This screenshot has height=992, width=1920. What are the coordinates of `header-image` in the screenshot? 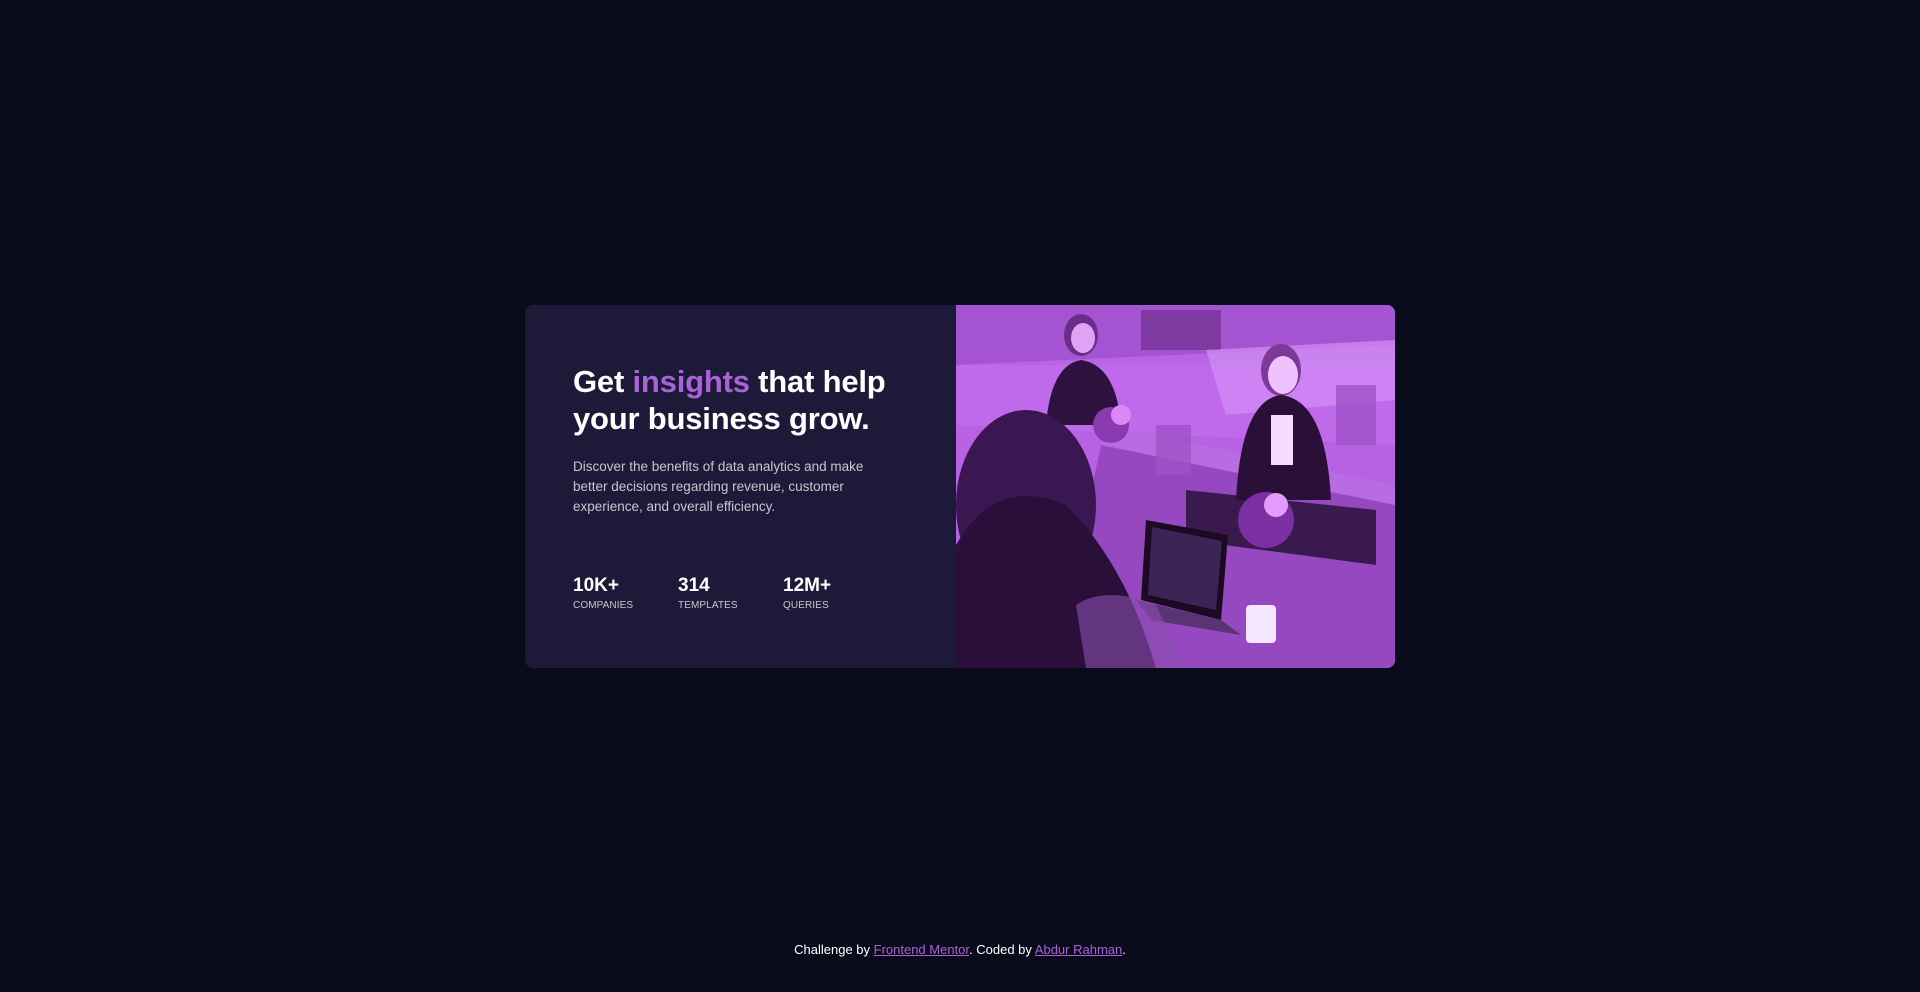 It's located at (1175, 486).